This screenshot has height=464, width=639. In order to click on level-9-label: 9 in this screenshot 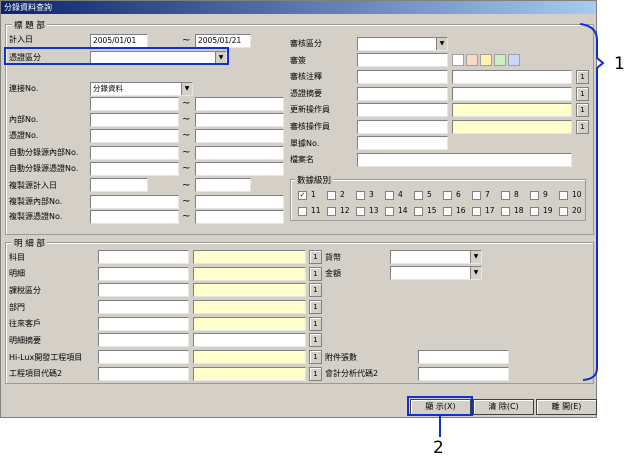, I will do `click(545, 194)`.